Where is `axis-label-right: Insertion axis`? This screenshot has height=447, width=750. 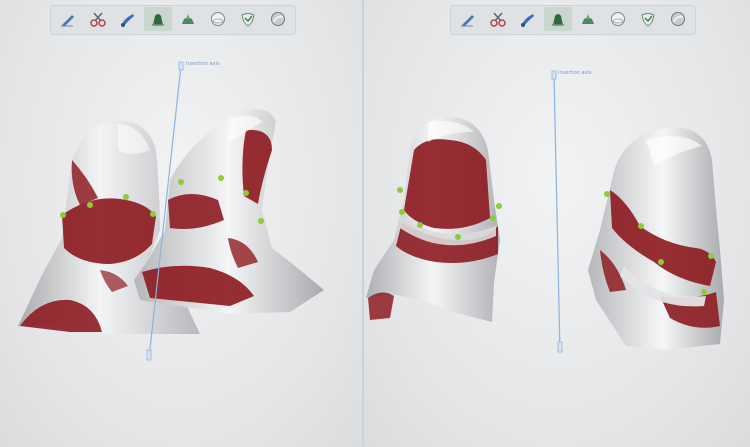 axis-label-right: Insertion axis is located at coordinates (575, 73).